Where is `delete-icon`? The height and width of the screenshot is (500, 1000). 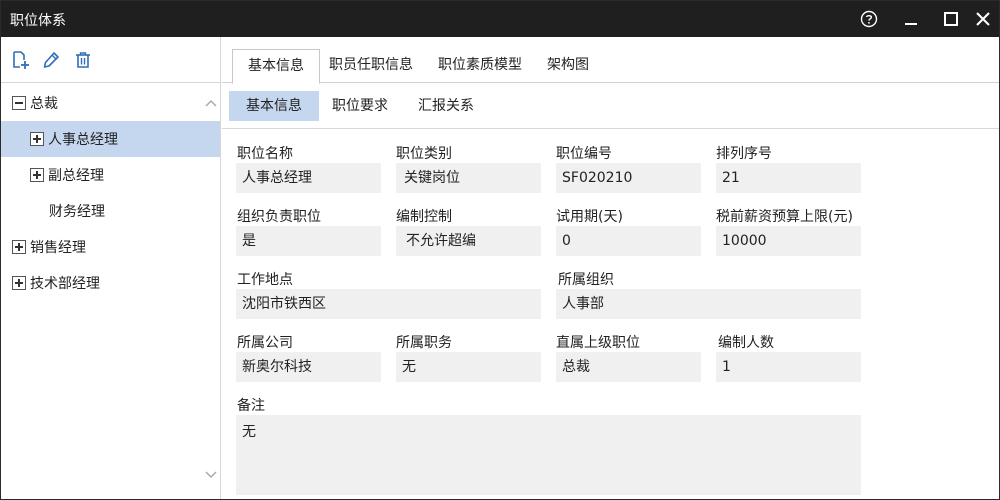 delete-icon is located at coordinates (83, 60).